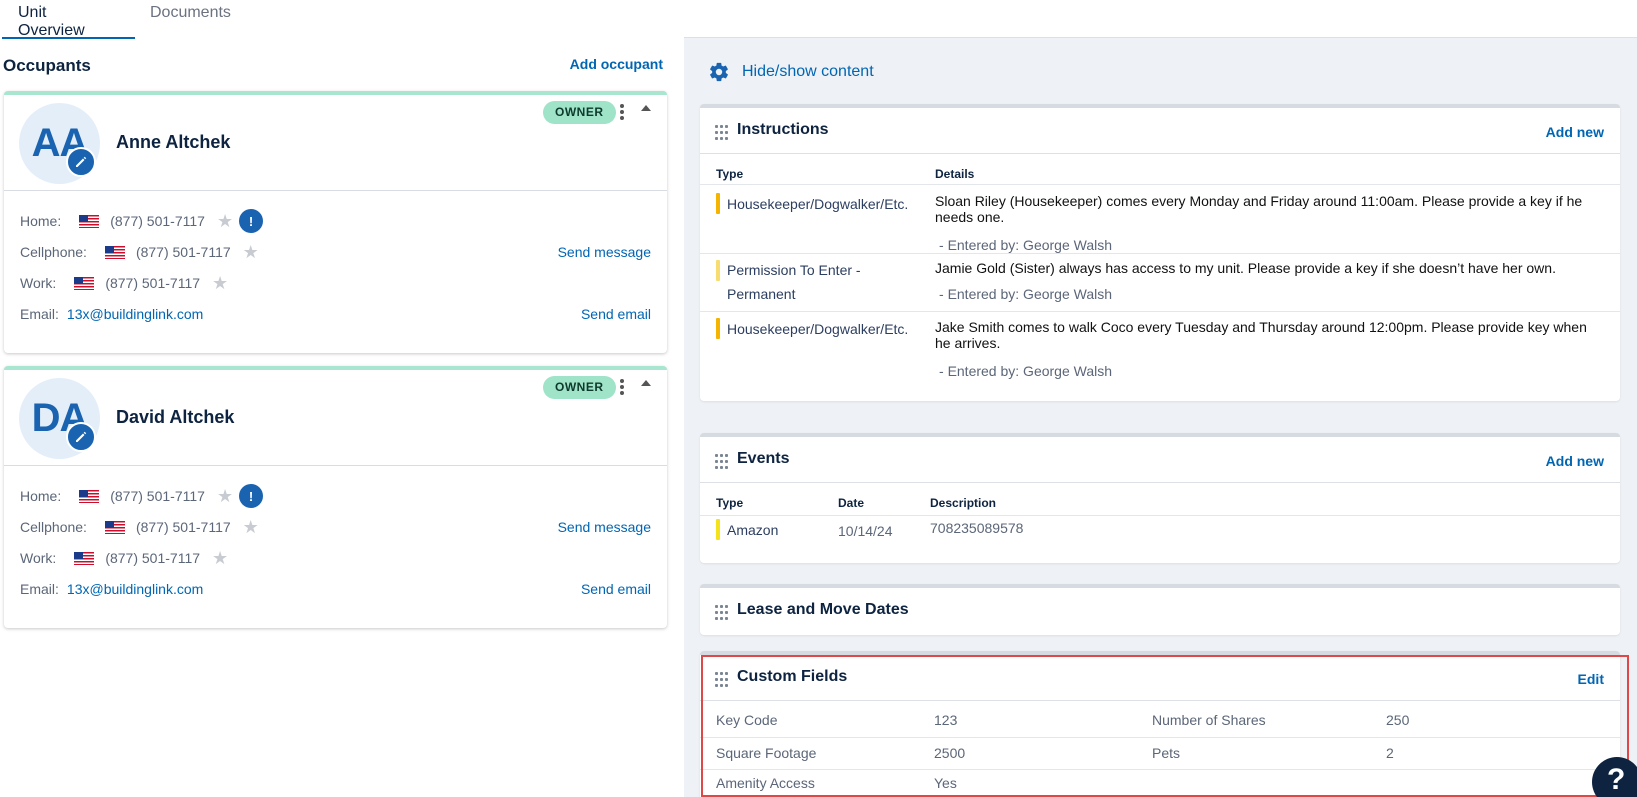 The width and height of the screenshot is (1637, 797). I want to click on help-icon: ?, so click(1616, 779).